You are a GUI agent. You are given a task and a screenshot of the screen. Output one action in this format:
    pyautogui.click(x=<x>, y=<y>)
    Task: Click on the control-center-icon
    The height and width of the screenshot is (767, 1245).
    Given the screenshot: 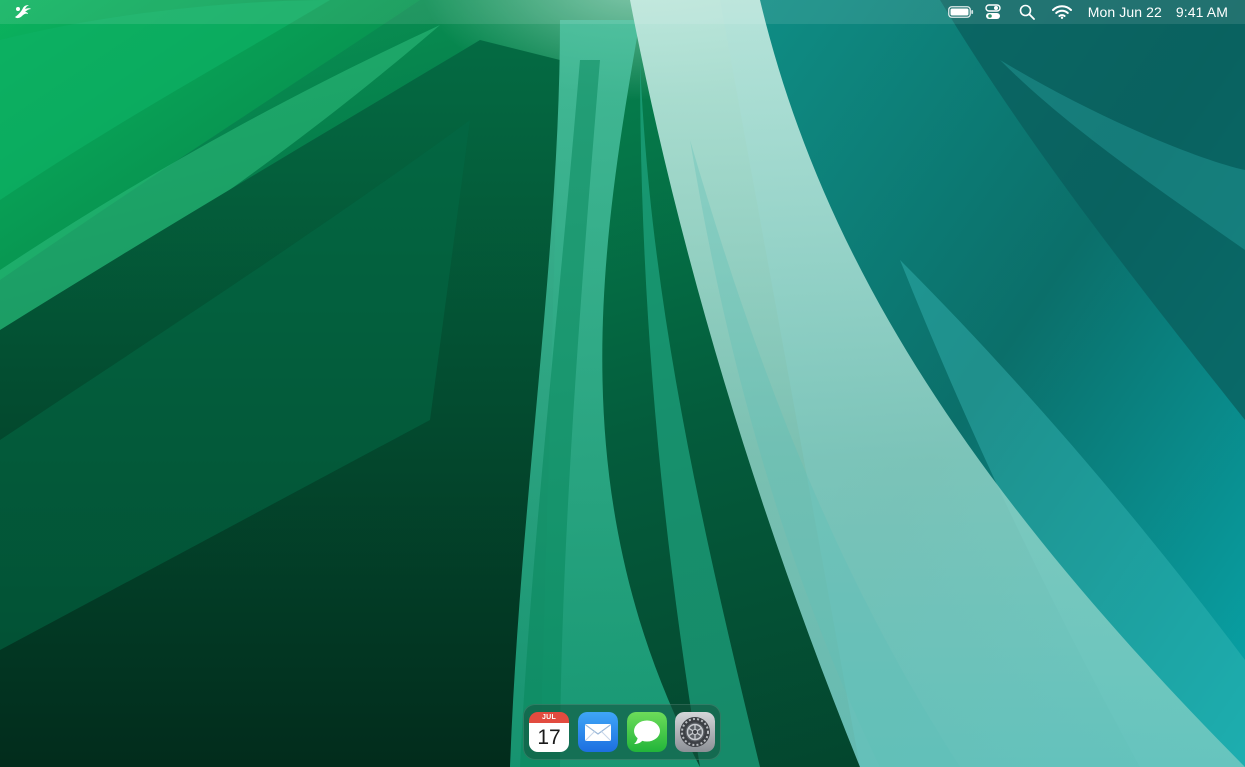 What is the action you would take?
    pyautogui.click(x=993, y=12)
    